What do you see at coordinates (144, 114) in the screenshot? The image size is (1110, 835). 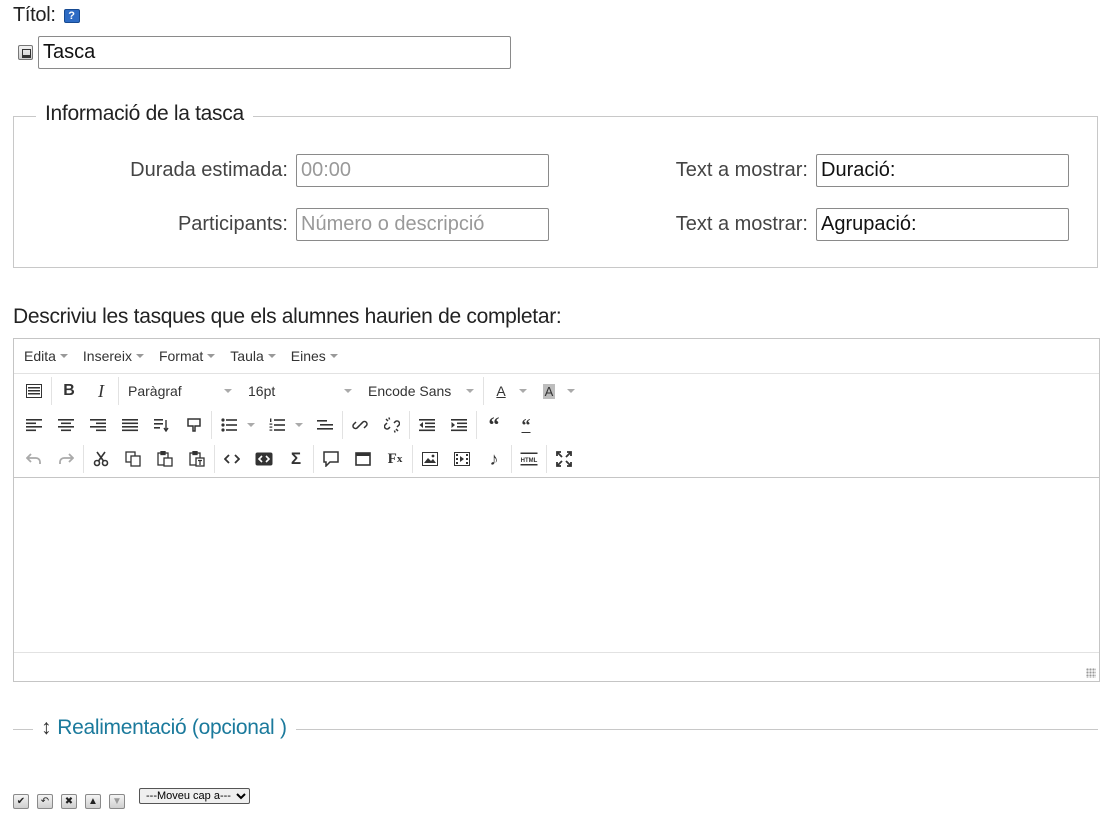 I see `task-info-legend: Informació de la tasca` at bounding box center [144, 114].